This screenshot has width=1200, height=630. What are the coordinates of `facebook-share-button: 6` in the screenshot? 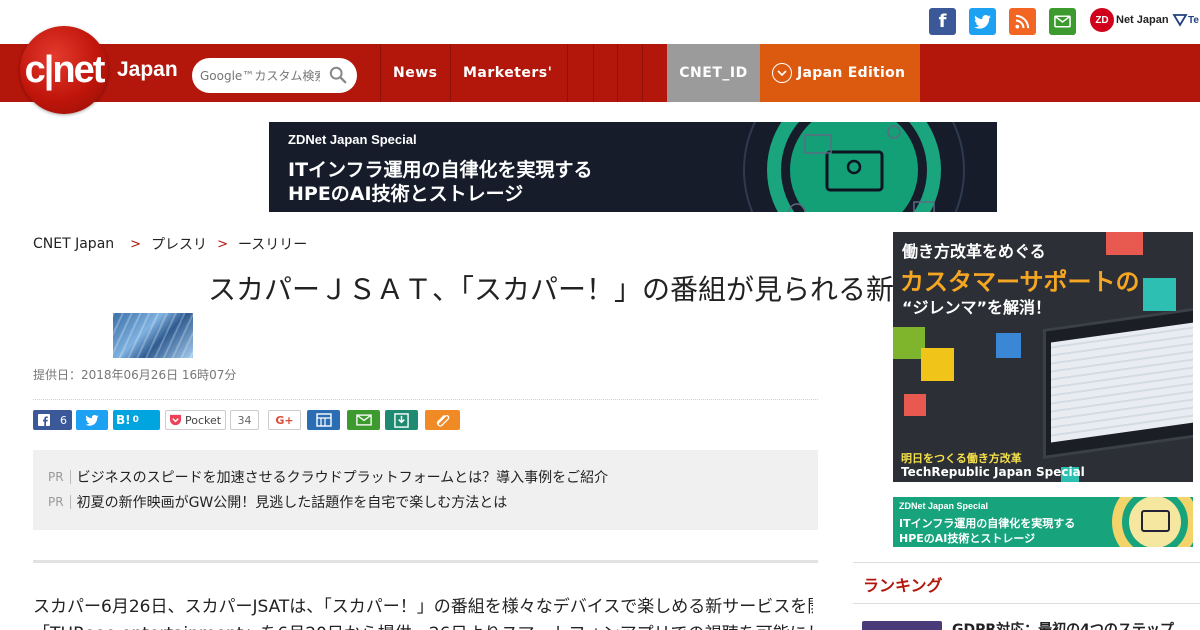 It's located at (52, 420).